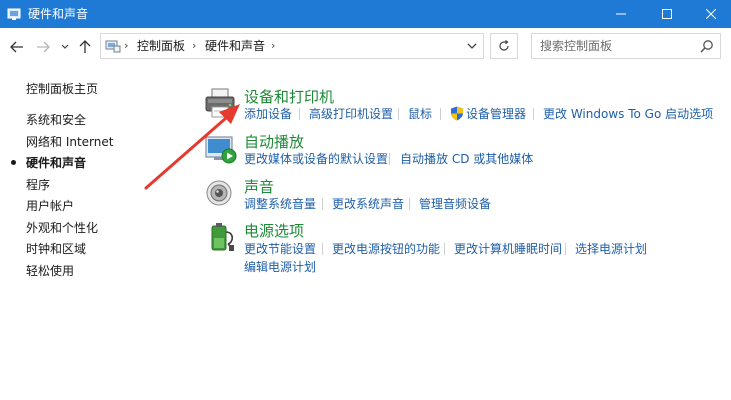  I want to click on leftnav-item-user-accounts: 用户帐户, so click(50, 206).